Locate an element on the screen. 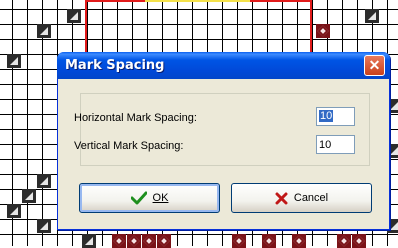 This screenshot has width=398, height=248. horizontal-spacing-selection: 10 is located at coordinates (326, 116).